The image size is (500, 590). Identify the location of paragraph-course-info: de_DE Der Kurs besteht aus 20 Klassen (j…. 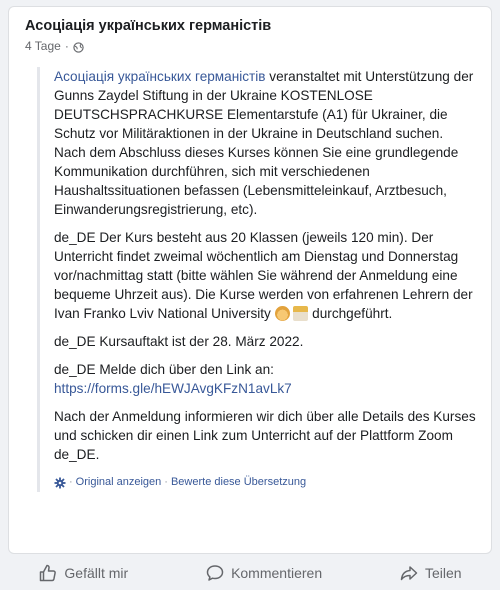
(265, 275).